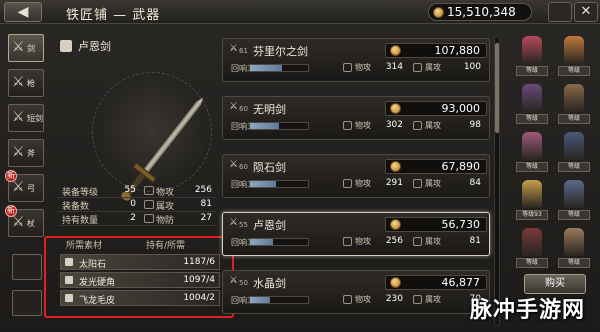 The height and width of the screenshot is (332, 600). What do you see at coordinates (80, 193) in the screenshot?
I see `stat-label: 装备等级` at bounding box center [80, 193].